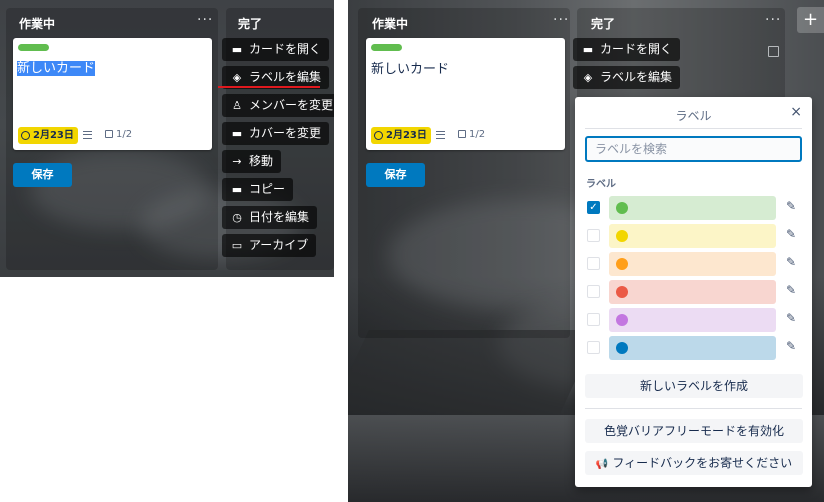 This screenshot has height=502, width=824. What do you see at coordinates (237, 217) in the screenshot?
I see `clock-icon: ◷` at bounding box center [237, 217].